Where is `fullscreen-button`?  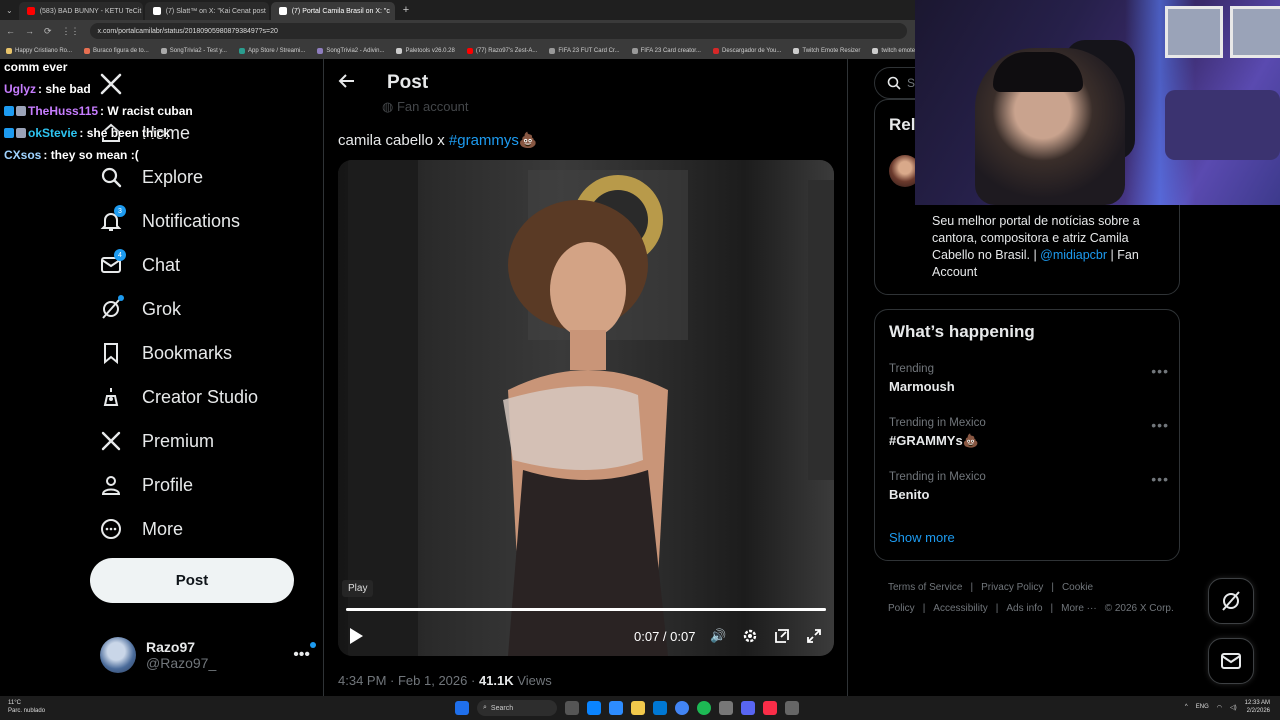 fullscreen-button is located at coordinates (814, 636).